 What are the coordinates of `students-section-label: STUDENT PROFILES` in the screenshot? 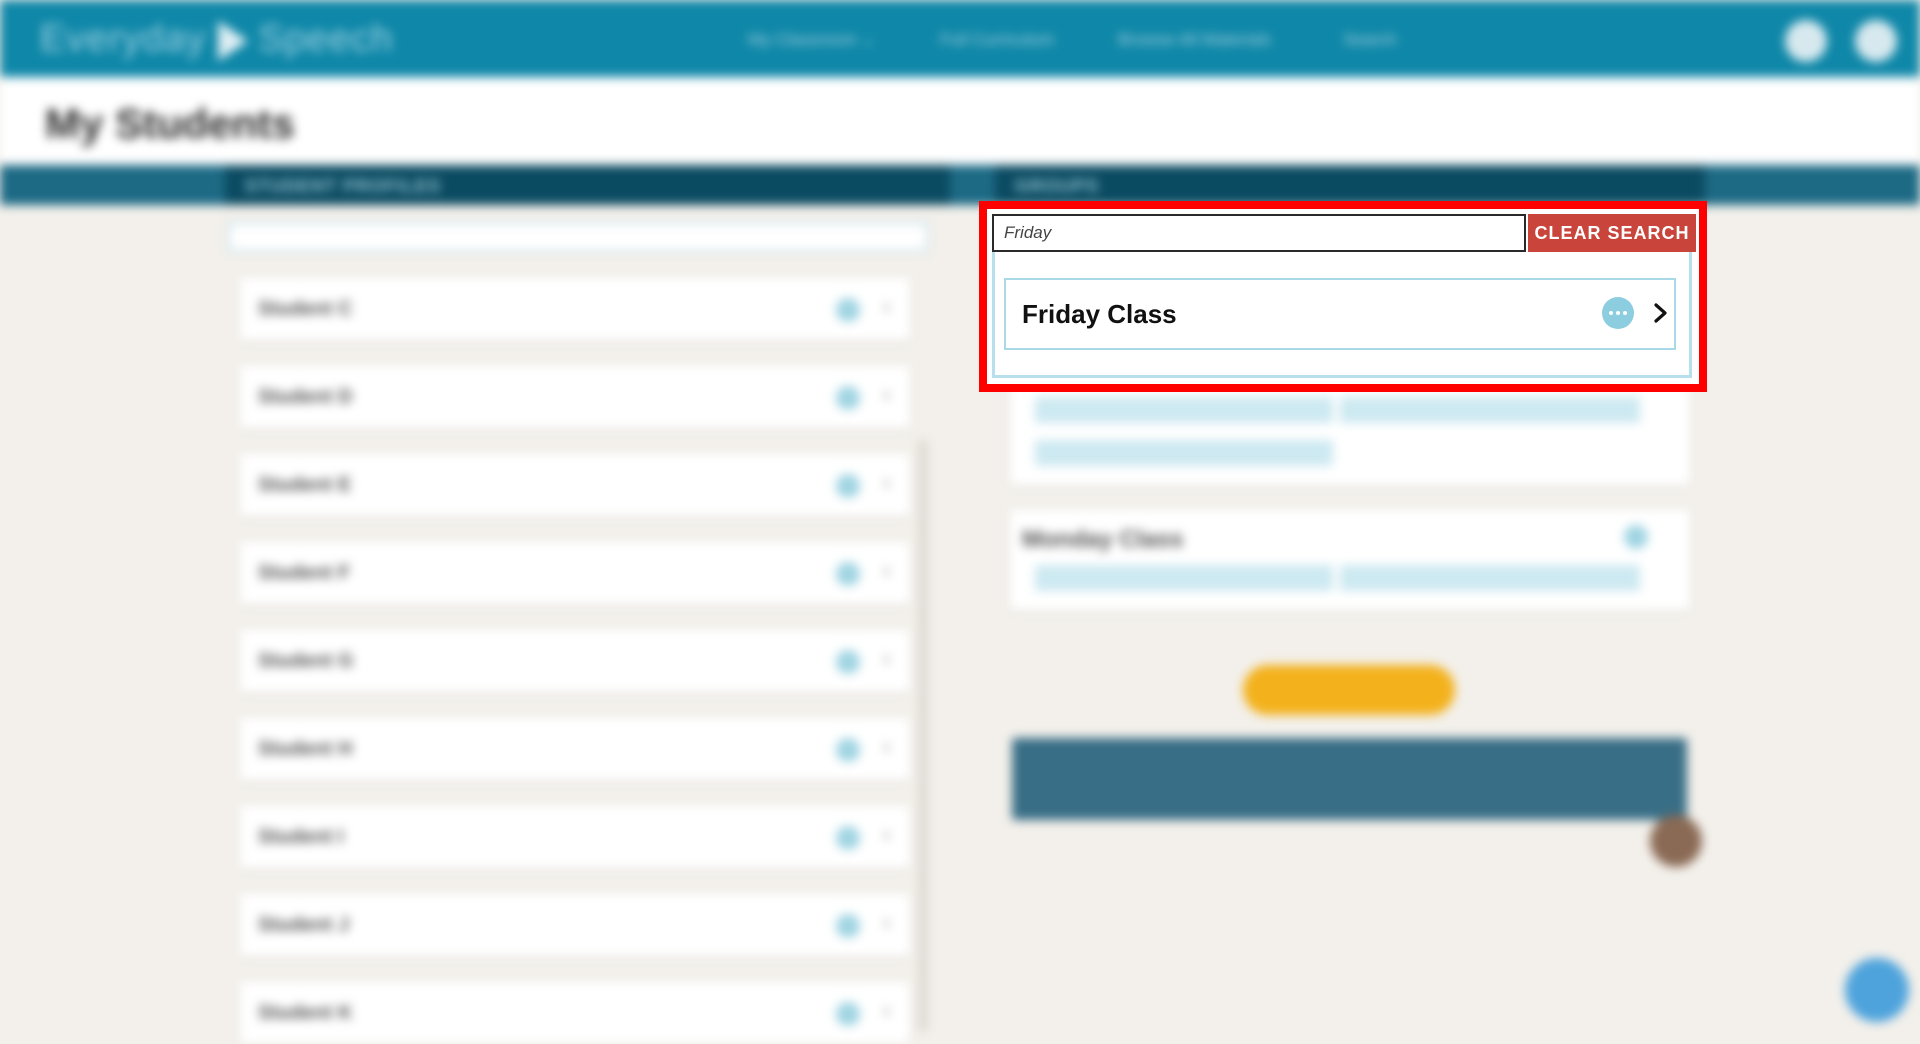 It's located at (343, 186).